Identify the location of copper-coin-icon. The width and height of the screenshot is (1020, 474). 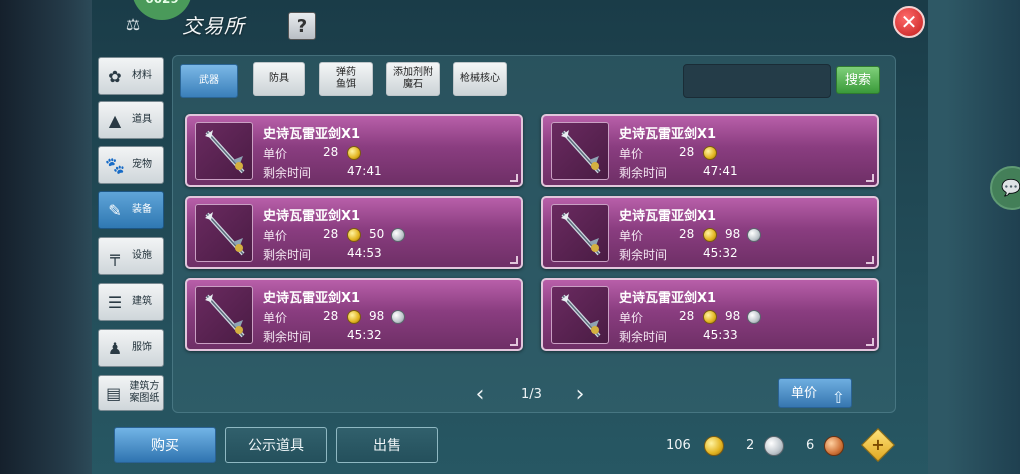
(834, 446).